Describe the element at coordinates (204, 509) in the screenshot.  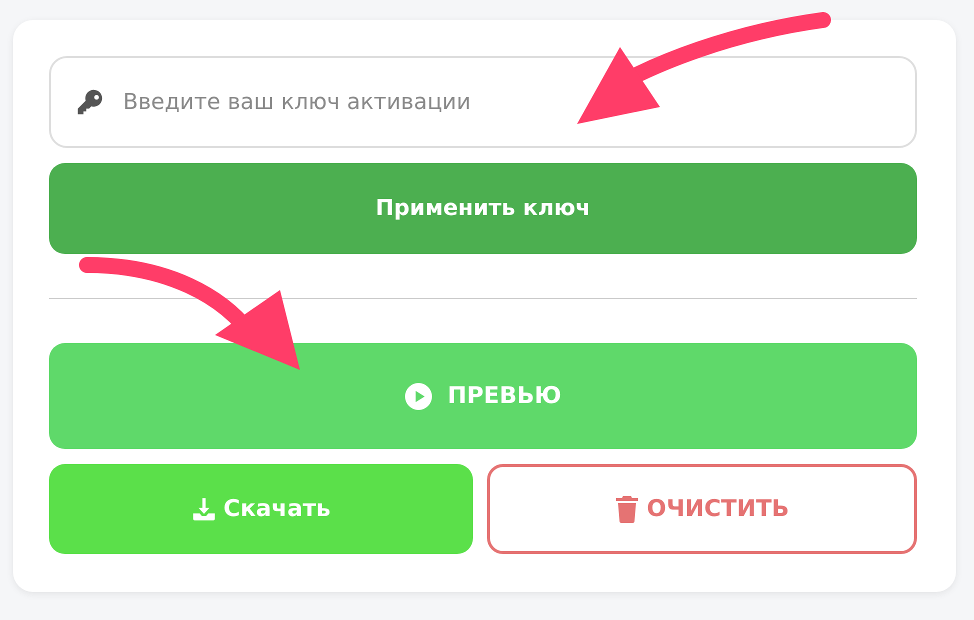
I see `download-icon` at that location.